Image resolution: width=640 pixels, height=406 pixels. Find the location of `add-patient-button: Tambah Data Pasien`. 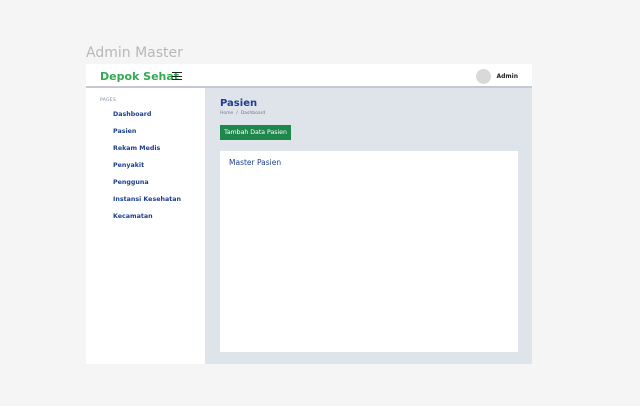

add-patient-button: Tambah Data Pasien is located at coordinates (255, 132).